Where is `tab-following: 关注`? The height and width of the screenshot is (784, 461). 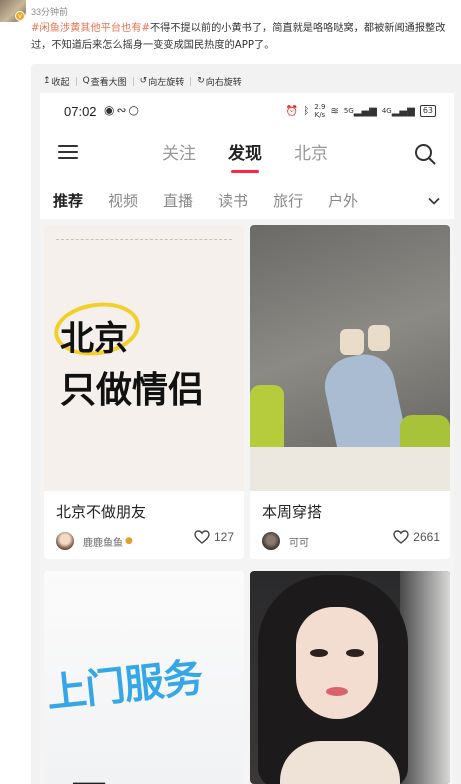
tab-following: 关注 is located at coordinates (179, 151).